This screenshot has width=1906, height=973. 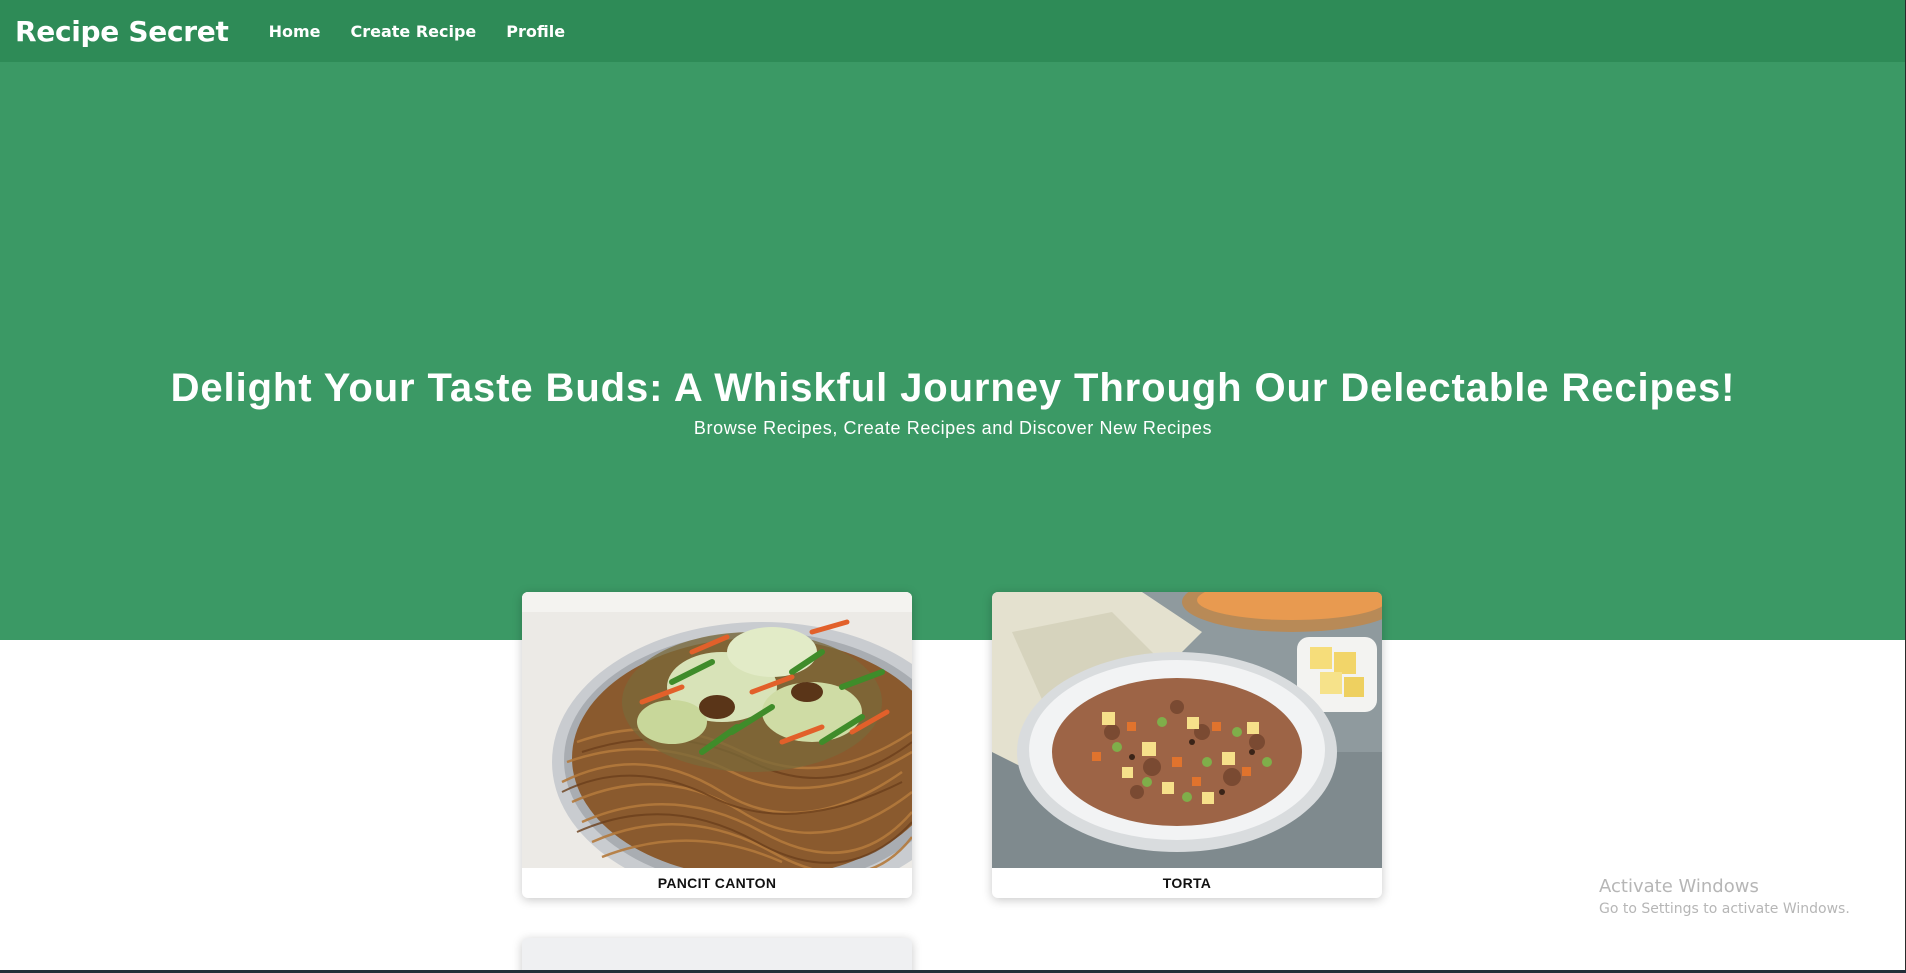 I want to click on navbar: Recipe Secret Home Create Recipe Profile, so click(x=953, y=31).